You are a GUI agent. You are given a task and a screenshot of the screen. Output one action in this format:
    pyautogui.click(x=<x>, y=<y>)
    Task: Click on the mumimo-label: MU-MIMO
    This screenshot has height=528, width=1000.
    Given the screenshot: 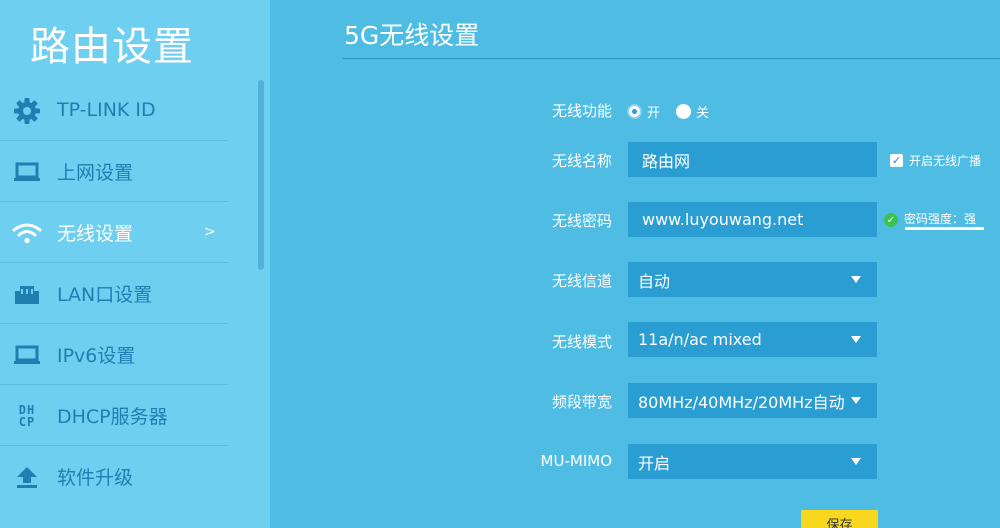 What is the action you would take?
    pyautogui.click(x=576, y=461)
    